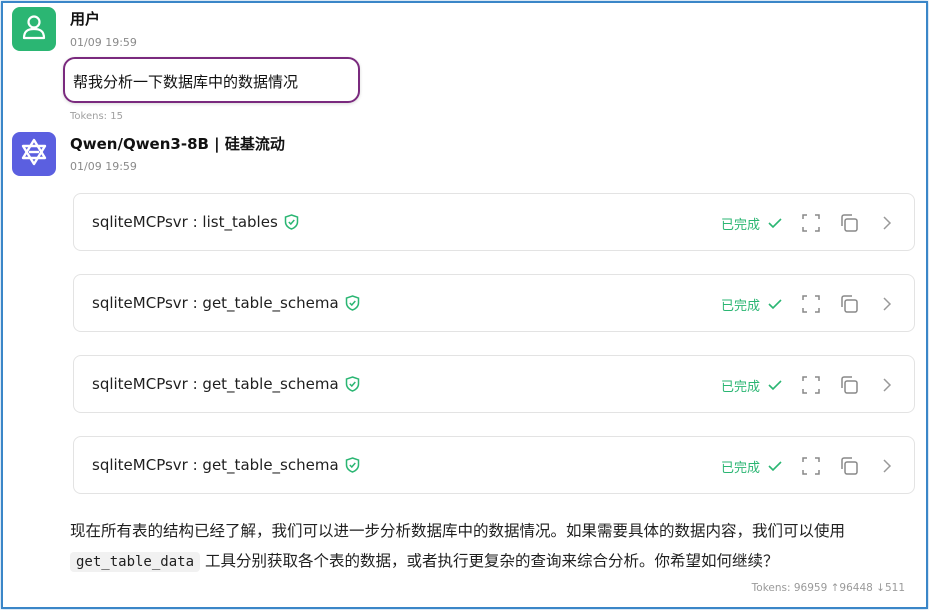 The height and width of the screenshot is (610, 929). Describe the element at coordinates (494, 222) in the screenshot. I see `tool-call-card: sqliteMCPsvr : list_tables 已完成` at that location.